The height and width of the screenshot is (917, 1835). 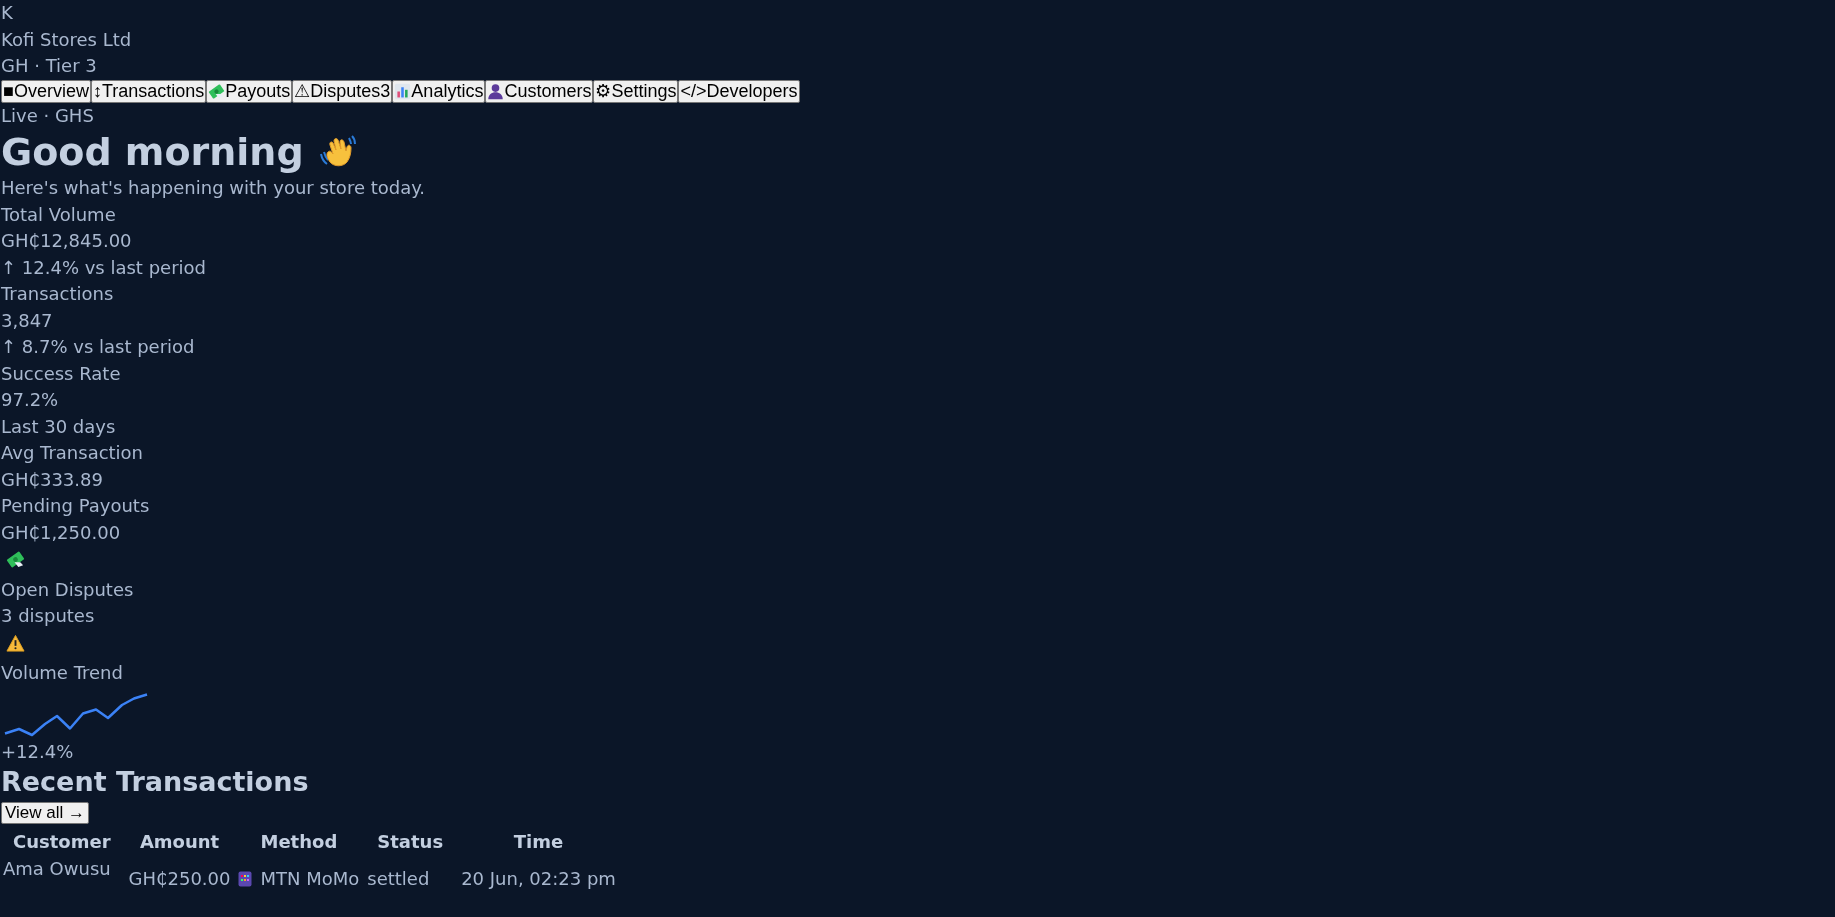 What do you see at coordinates (49, 66) in the screenshot?
I see `store-meta: GH · Tier 3` at bounding box center [49, 66].